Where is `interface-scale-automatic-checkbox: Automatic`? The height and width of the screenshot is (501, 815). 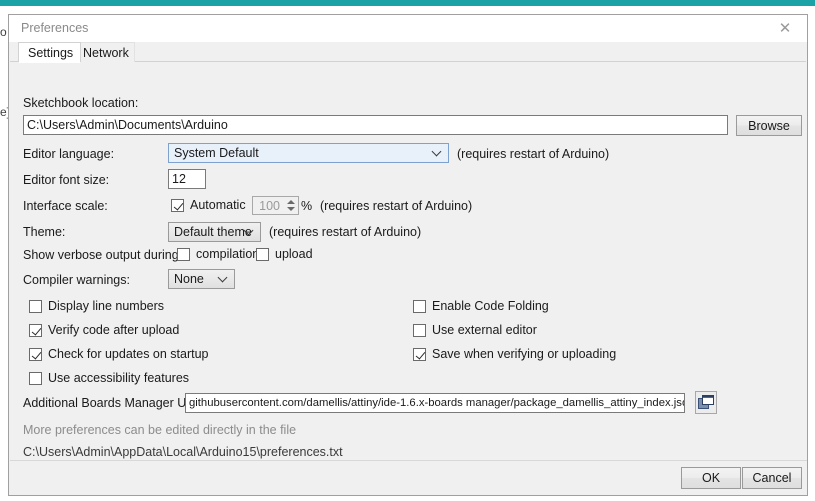 interface-scale-automatic-checkbox: Automatic is located at coordinates (208, 205).